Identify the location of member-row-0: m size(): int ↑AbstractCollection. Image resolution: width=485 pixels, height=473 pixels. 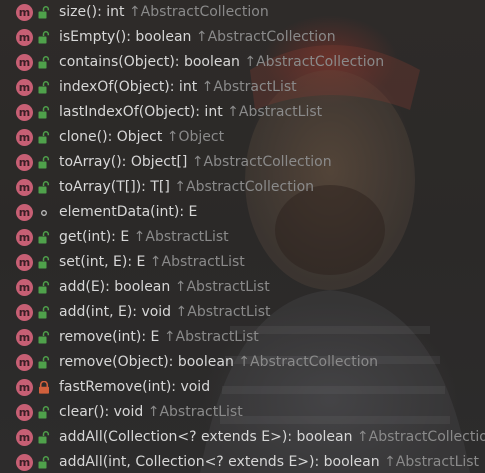
(242, 12).